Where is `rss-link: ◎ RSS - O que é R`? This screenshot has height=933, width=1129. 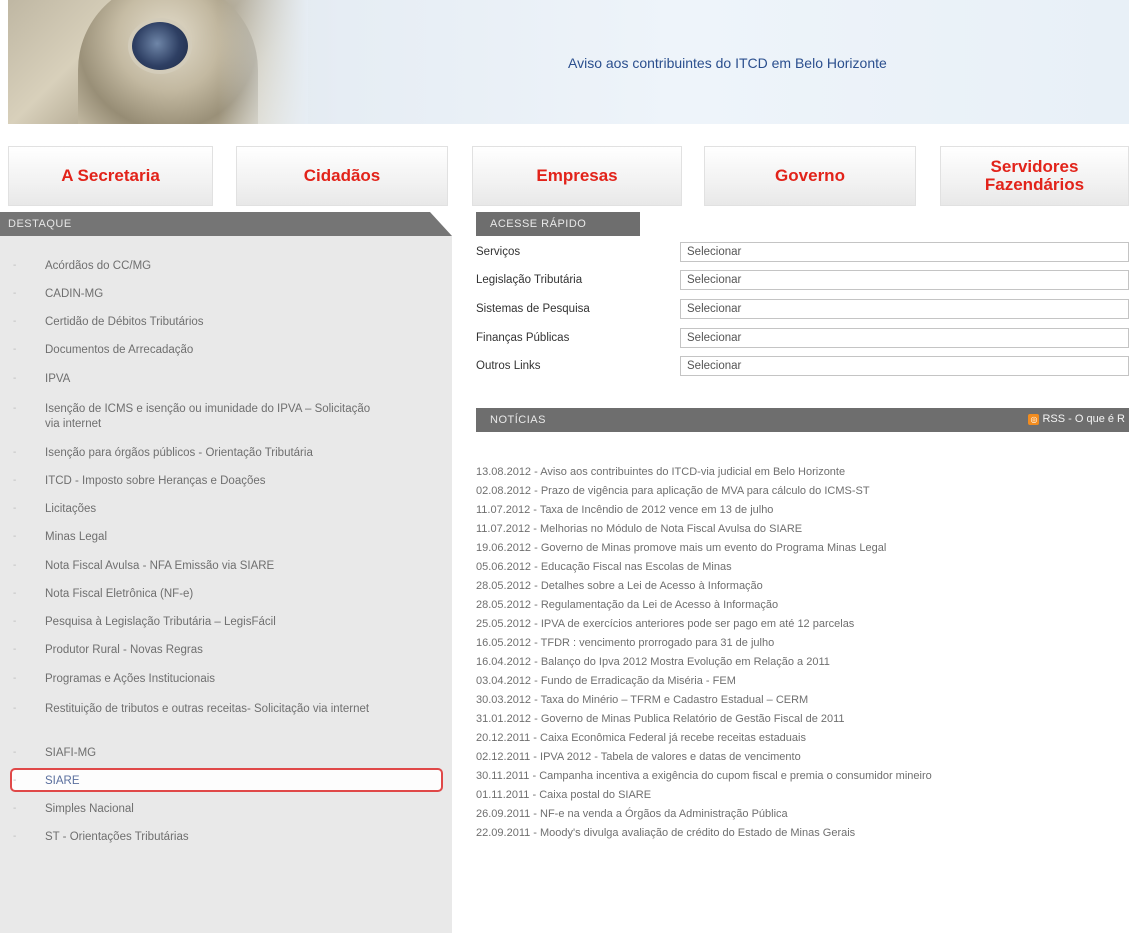 rss-link: ◎ RSS - O que é R is located at coordinates (1076, 419).